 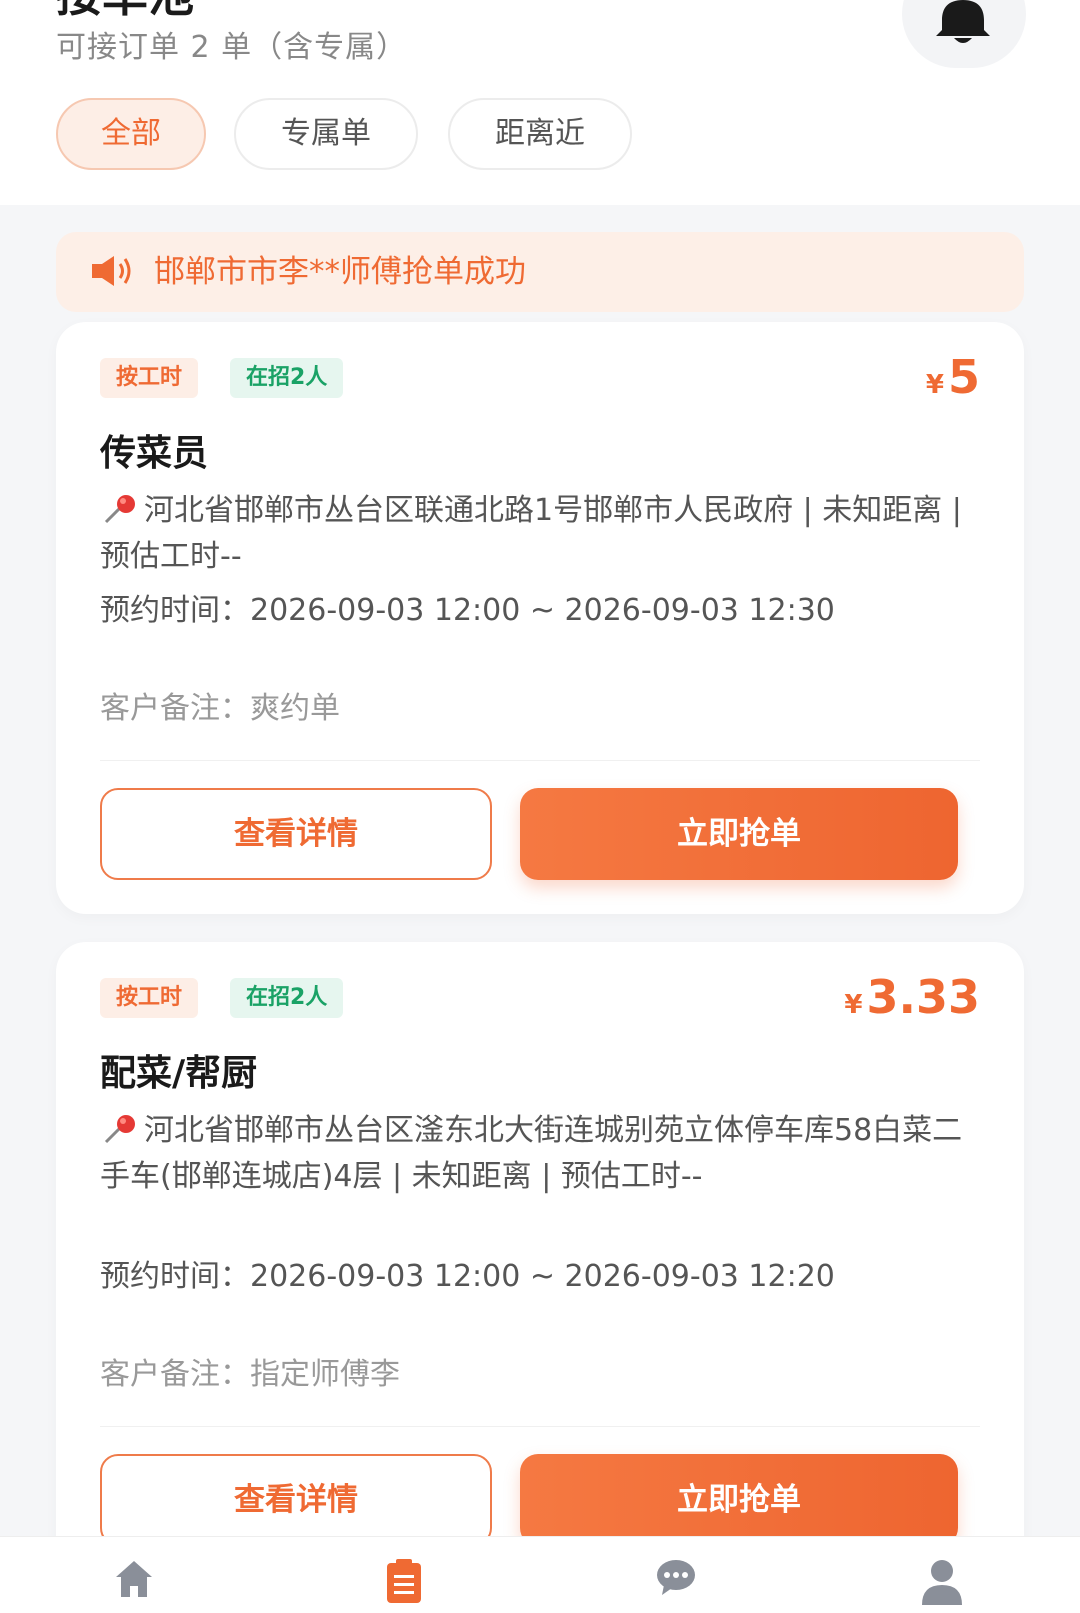 I want to click on speaker-icon, so click(x=111, y=271).